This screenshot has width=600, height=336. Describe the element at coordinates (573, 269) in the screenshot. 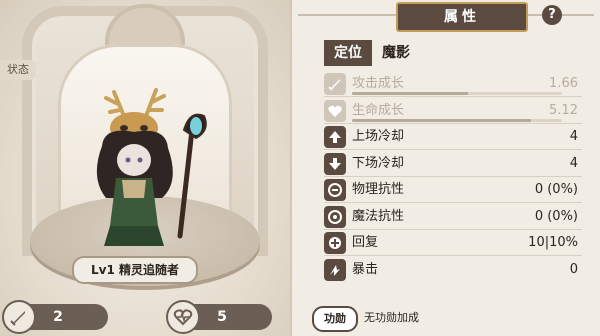

I see `stat-value: 0` at that location.